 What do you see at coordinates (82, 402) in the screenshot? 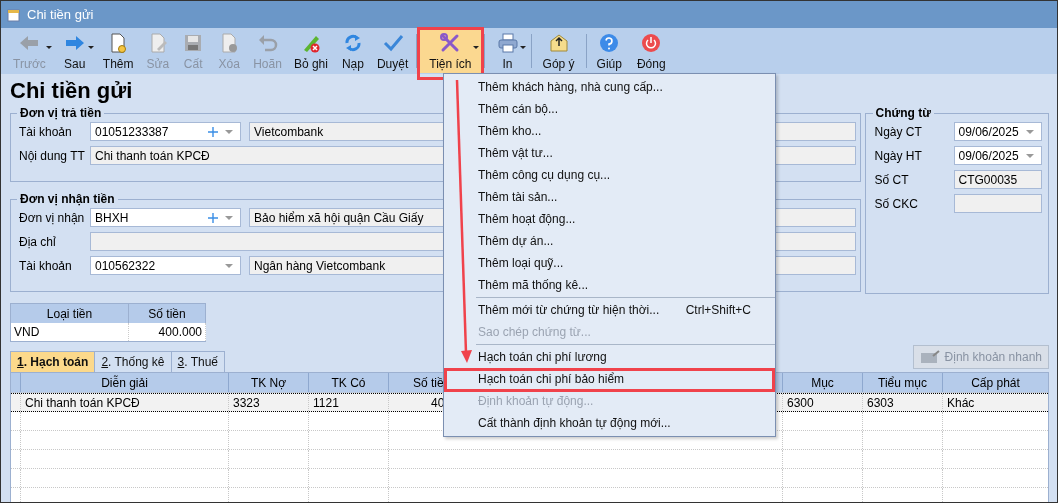
I see `table-cell: Chi thanh toán KPCĐ` at bounding box center [82, 402].